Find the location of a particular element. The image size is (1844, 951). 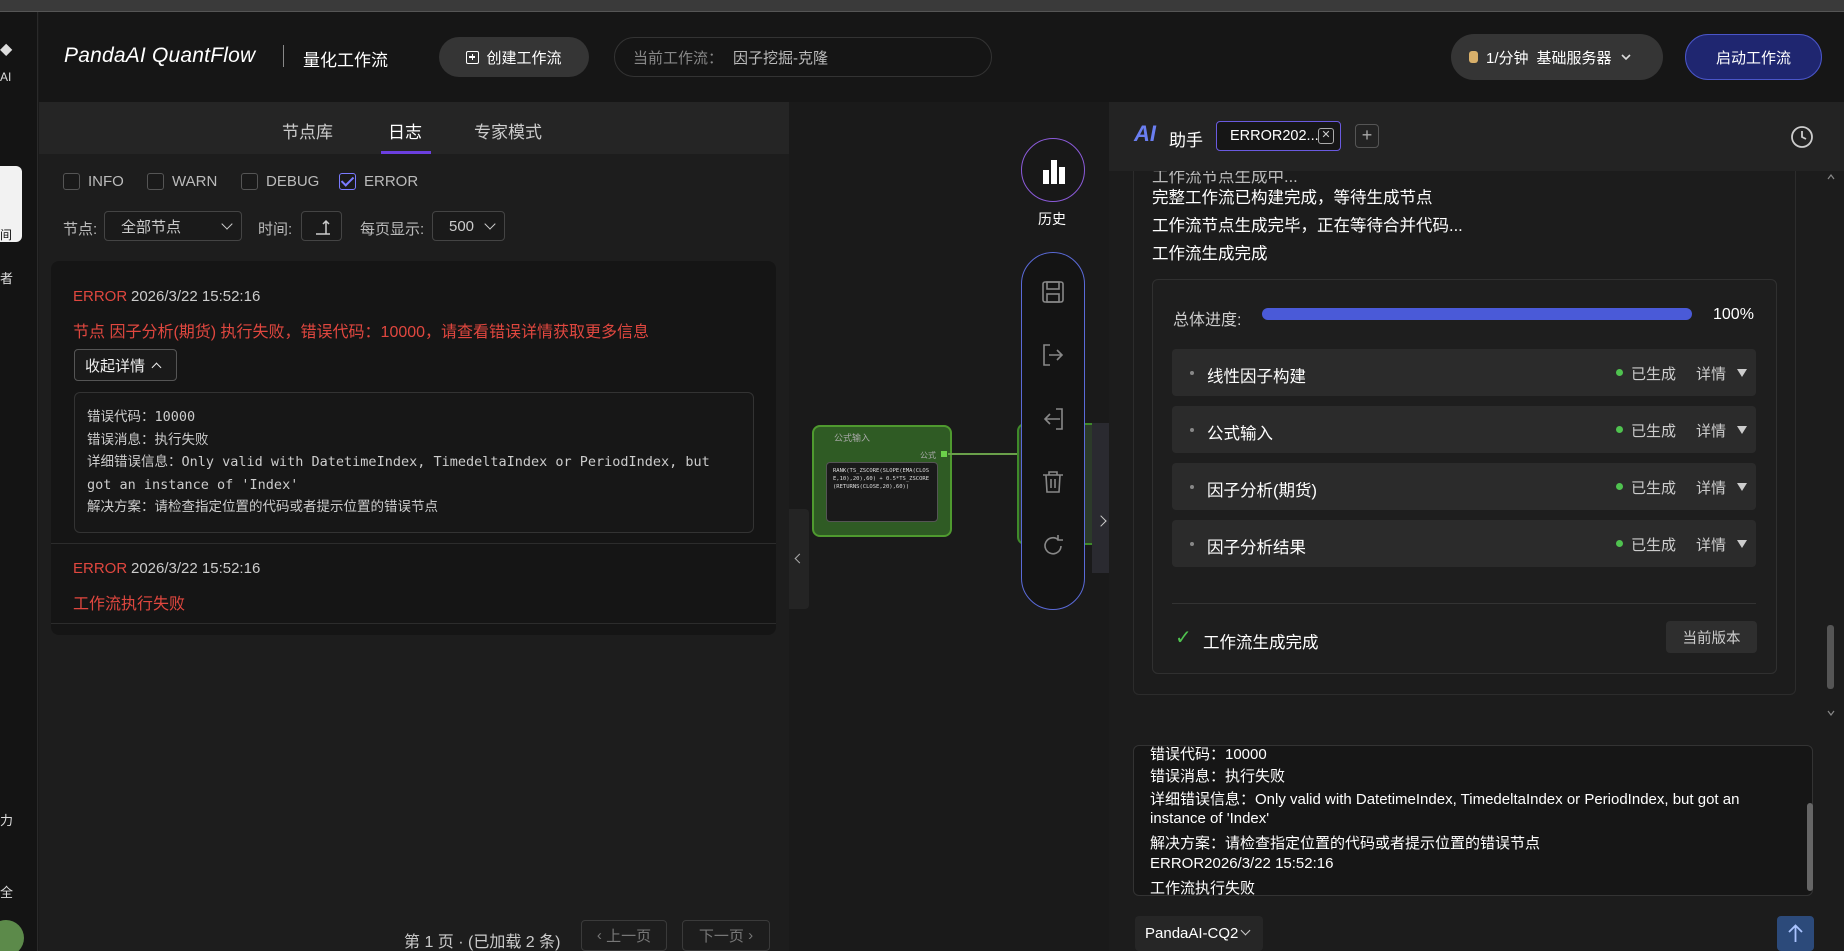

tab-expert-mode: 专家模式 is located at coordinates (508, 130).